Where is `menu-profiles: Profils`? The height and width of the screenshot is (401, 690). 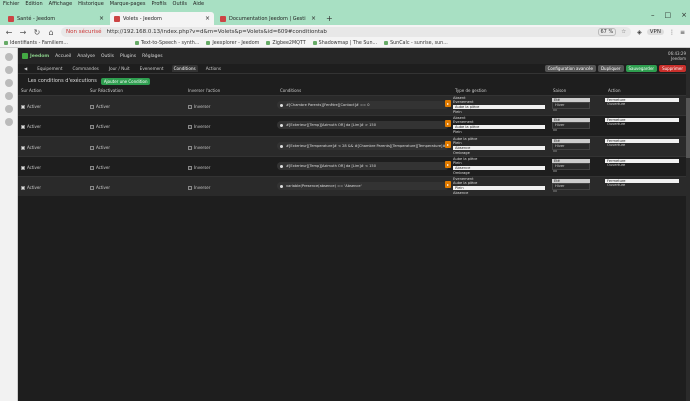
menu-profiles: Profils is located at coordinates (158, 4).